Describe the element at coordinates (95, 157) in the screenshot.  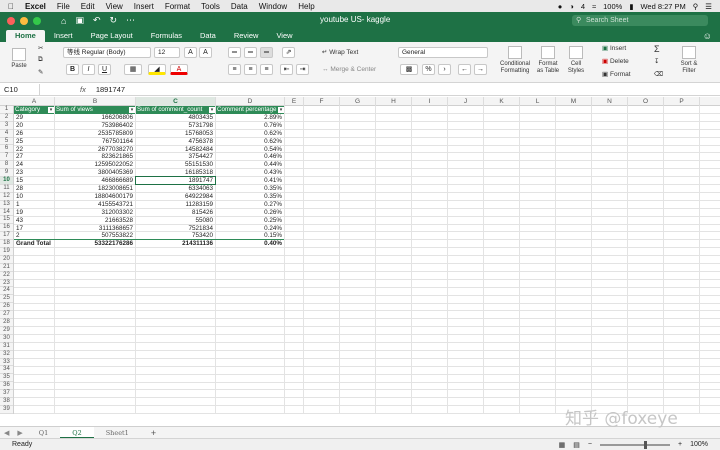
I see `table-cell: 823621865` at that location.